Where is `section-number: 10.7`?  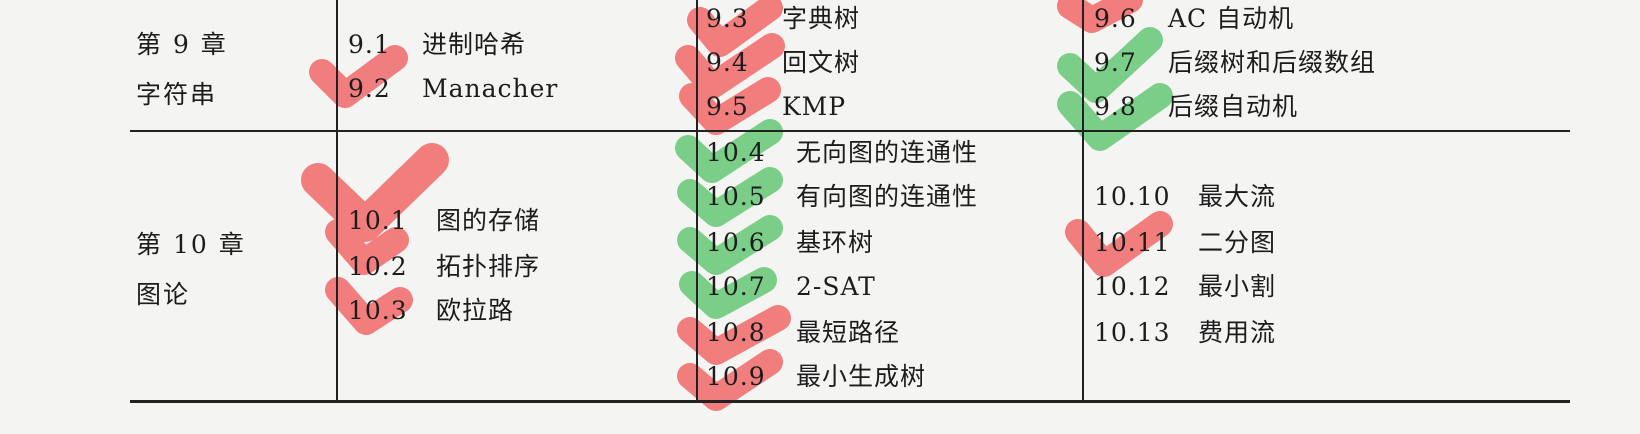
section-number: 10.7 is located at coordinates (736, 286).